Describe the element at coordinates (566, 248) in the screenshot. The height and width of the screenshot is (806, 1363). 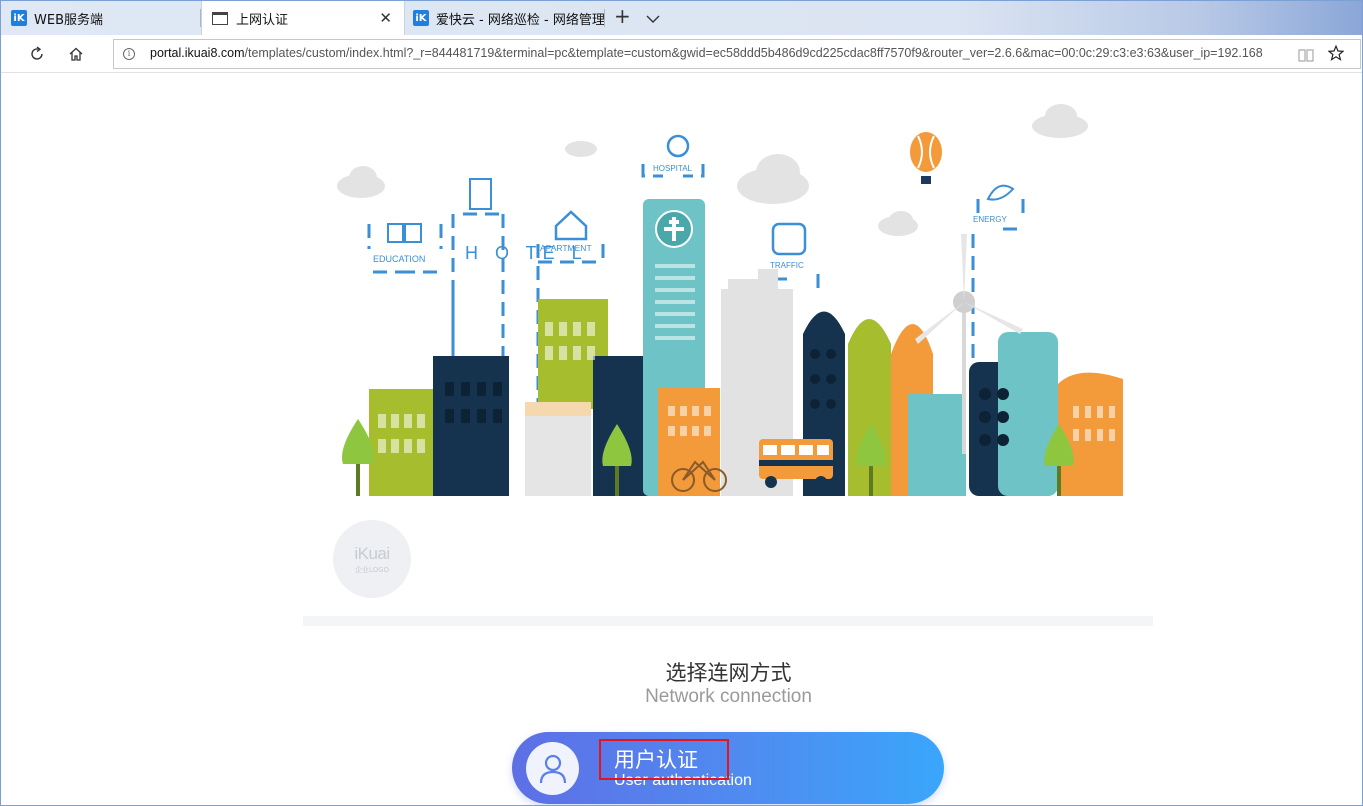
I see `label-apartment: APARTMENT` at that location.